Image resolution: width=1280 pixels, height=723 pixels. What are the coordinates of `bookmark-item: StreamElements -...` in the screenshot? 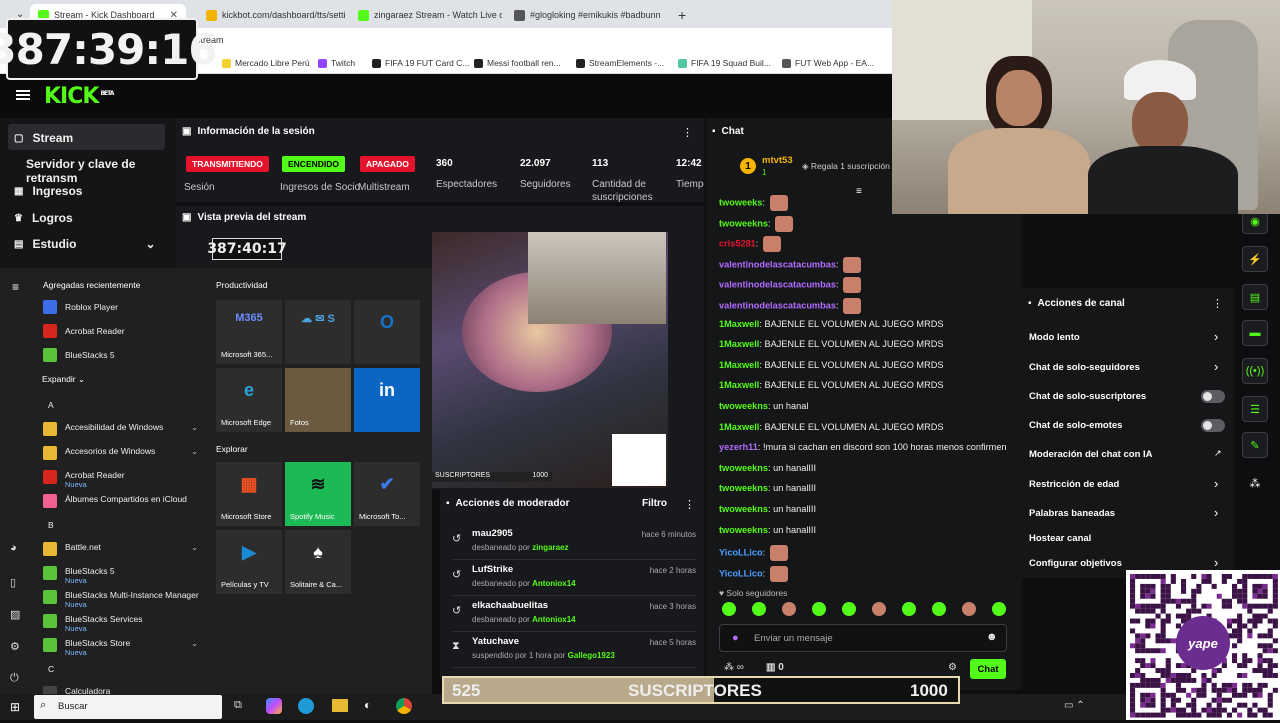 It's located at (620, 63).